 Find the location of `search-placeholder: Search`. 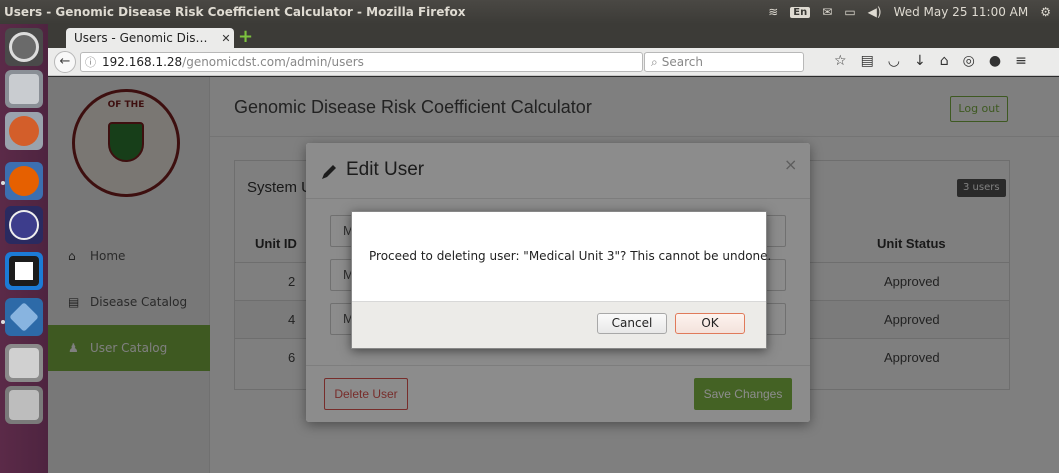

search-placeholder: Search is located at coordinates (682, 62).